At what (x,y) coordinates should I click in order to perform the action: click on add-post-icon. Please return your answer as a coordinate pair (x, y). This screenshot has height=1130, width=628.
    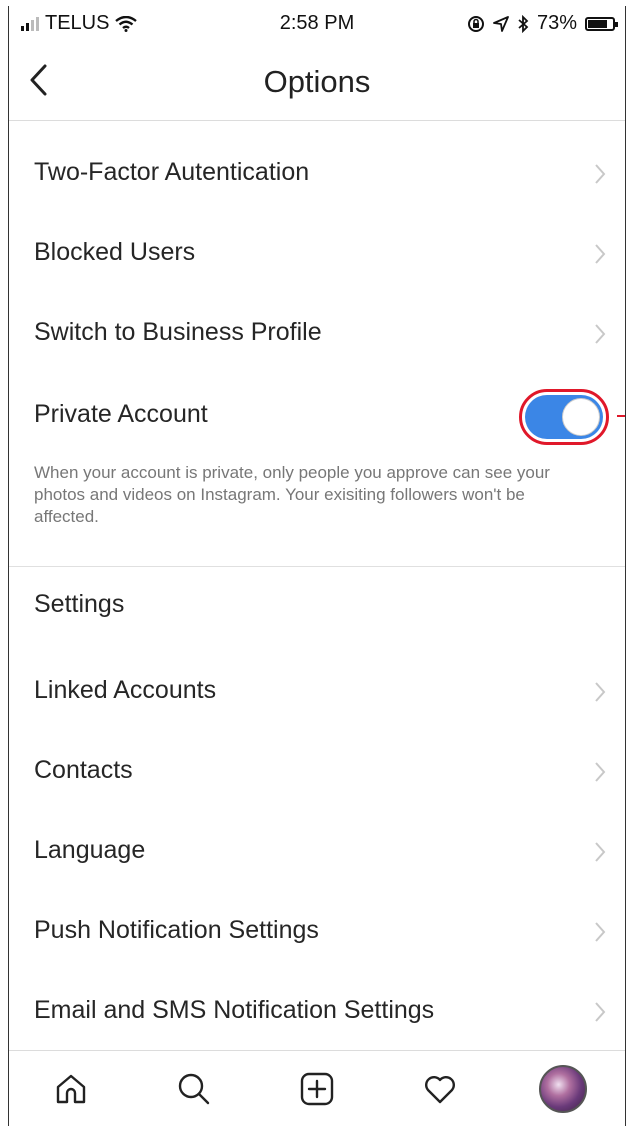
    Looking at the image, I should click on (317, 1089).